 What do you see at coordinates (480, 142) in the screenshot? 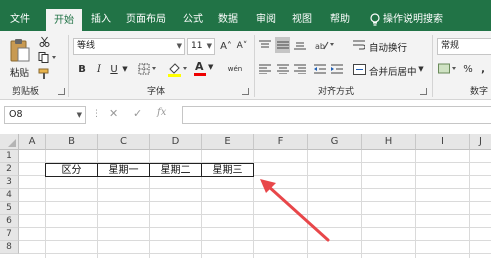
I see `column-header-j: J` at bounding box center [480, 142].